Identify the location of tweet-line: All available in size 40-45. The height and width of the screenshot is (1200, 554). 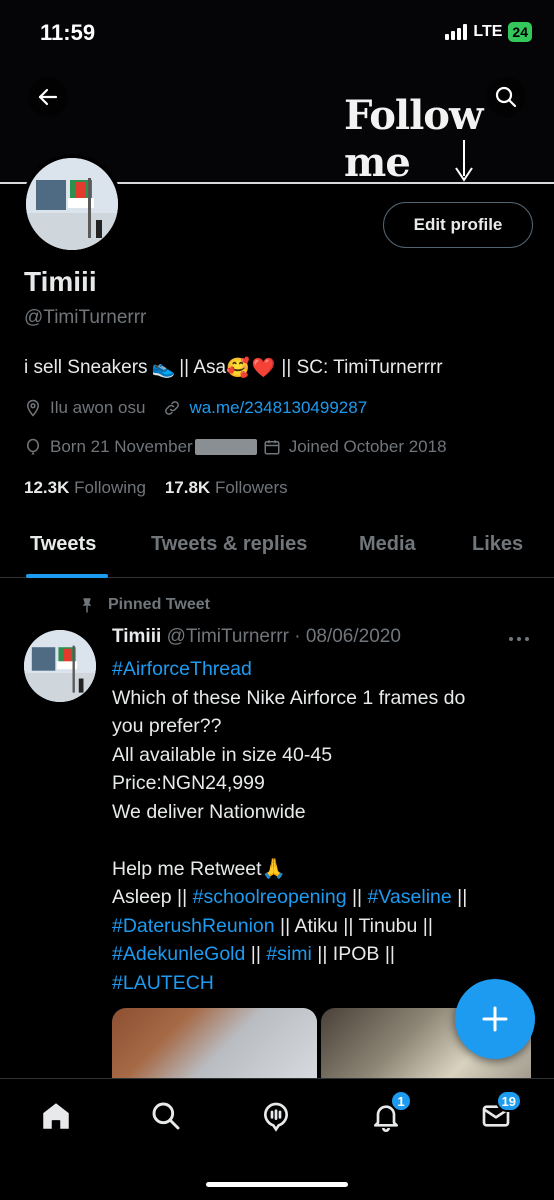
(222, 754).